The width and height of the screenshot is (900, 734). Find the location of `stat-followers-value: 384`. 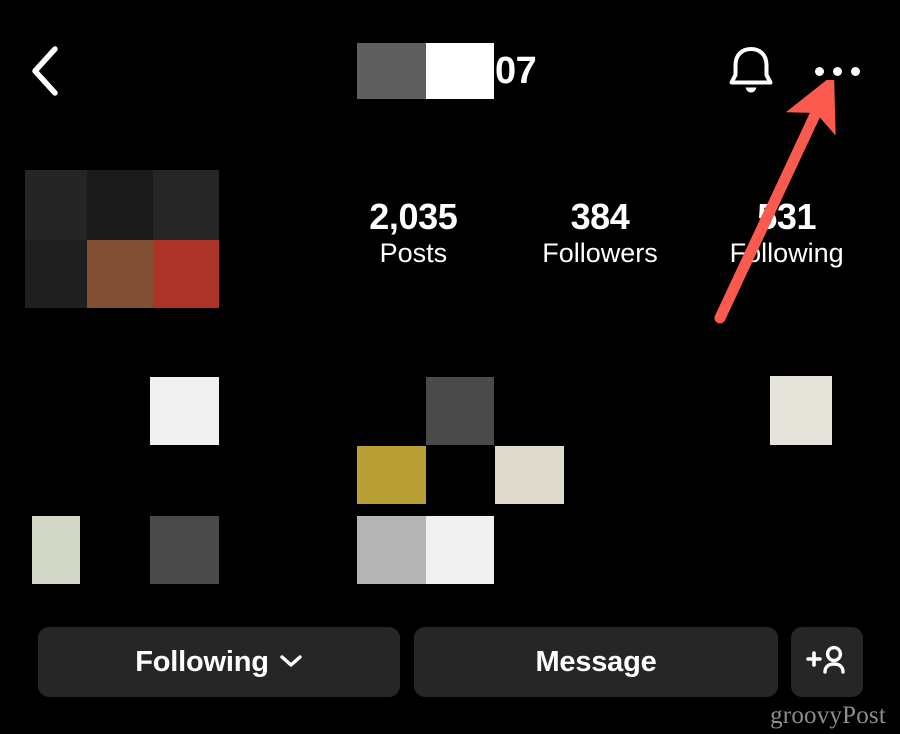

stat-followers-value: 384 is located at coordinates (600, 216).